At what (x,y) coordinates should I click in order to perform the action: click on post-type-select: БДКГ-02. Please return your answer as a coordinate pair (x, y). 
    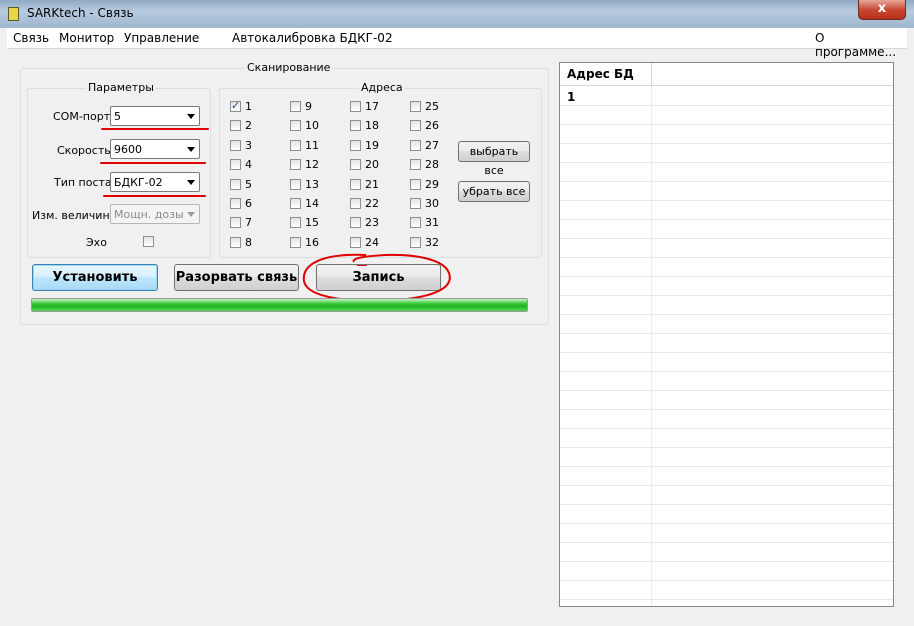
    Looking at the image, I should click on (155, 182).